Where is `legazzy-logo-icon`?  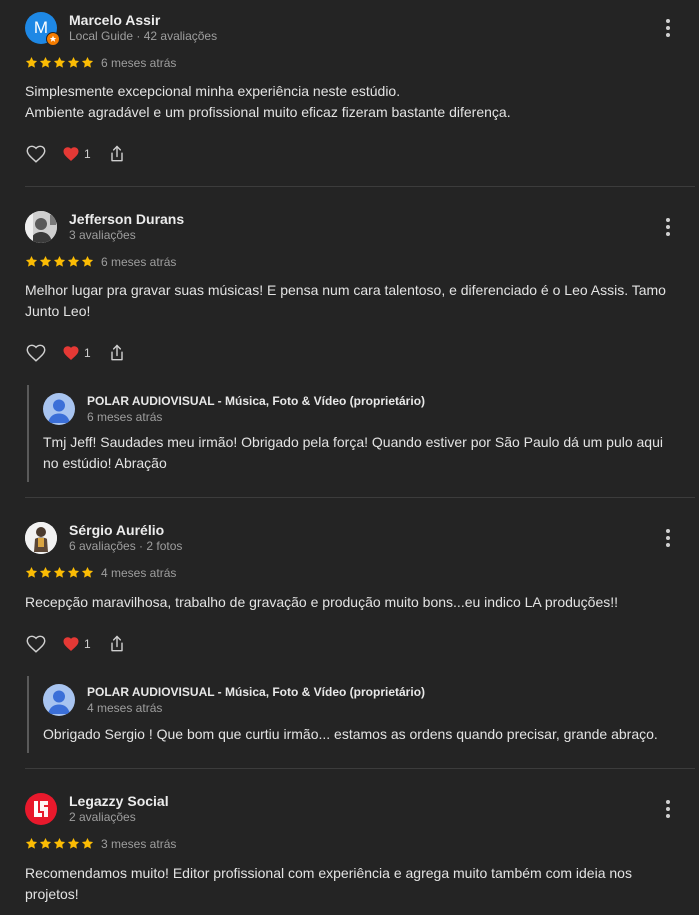
legazzy-logo-icon is located at coordinates (41, 809).